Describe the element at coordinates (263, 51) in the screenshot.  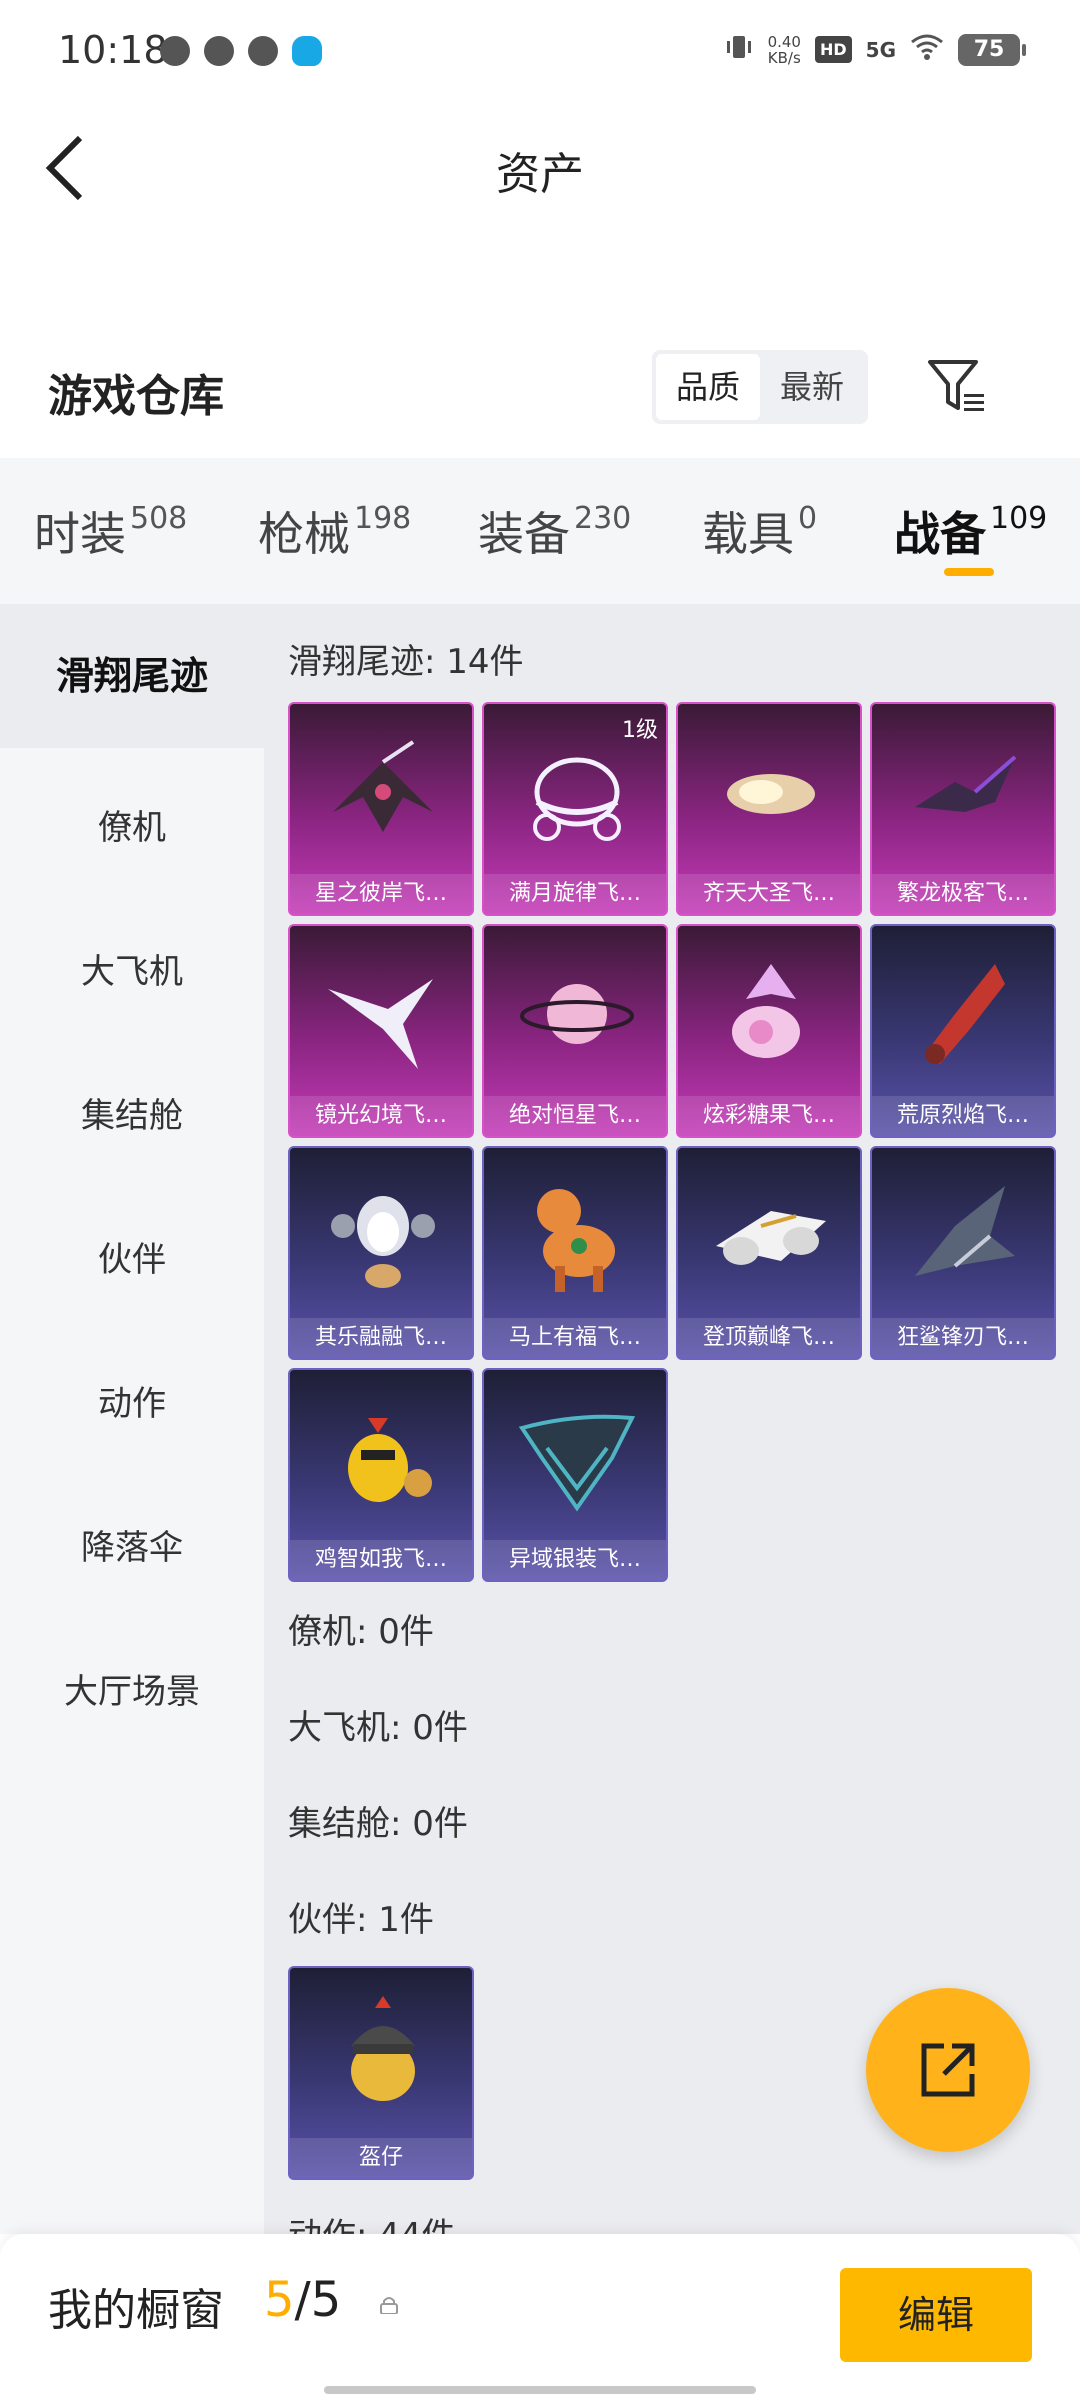
I see `browser-app-icon` at that location.